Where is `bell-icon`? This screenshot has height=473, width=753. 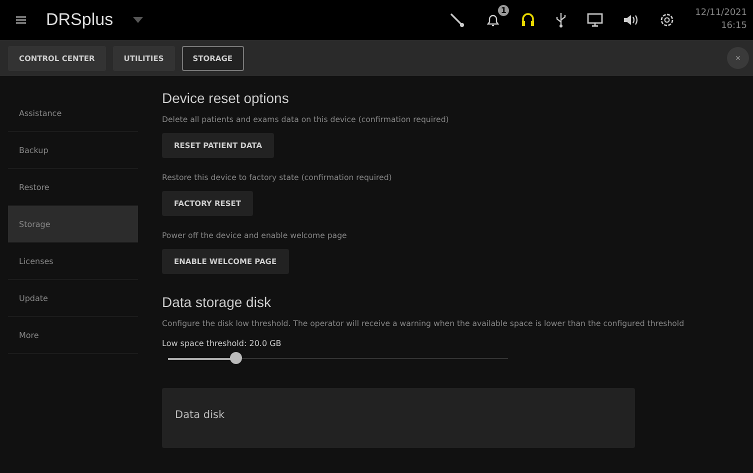
bell-icon is located at coordinates (493, 20).